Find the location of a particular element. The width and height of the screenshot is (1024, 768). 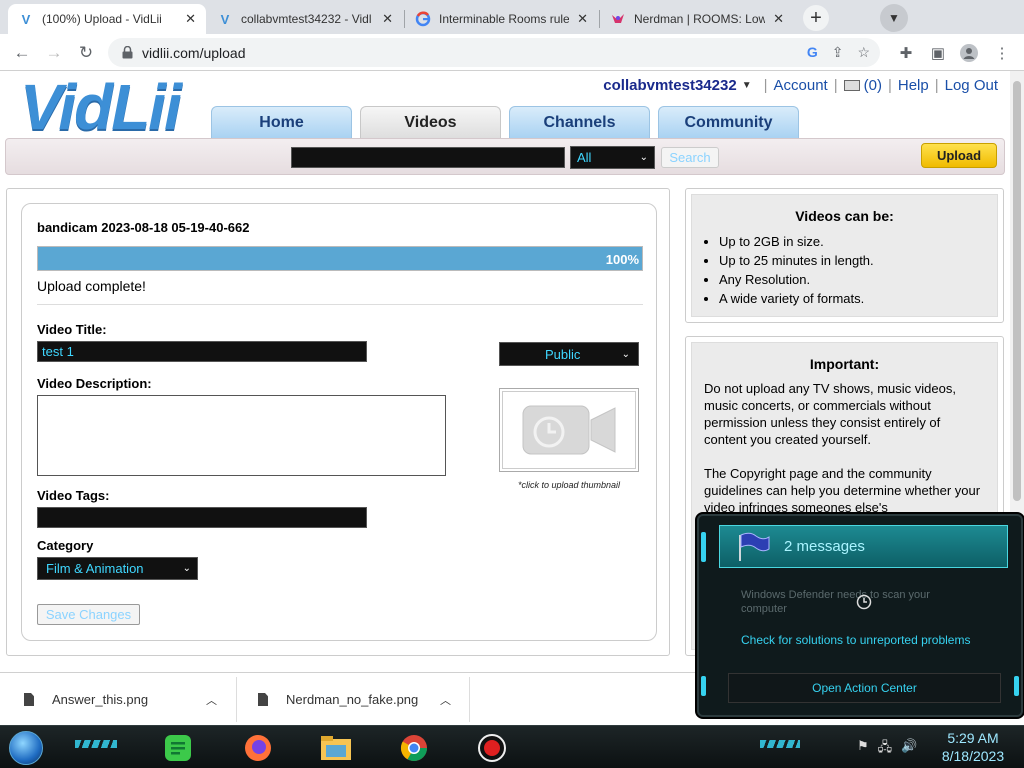

profile-avatar-icon is located at coordinates (969, 53).